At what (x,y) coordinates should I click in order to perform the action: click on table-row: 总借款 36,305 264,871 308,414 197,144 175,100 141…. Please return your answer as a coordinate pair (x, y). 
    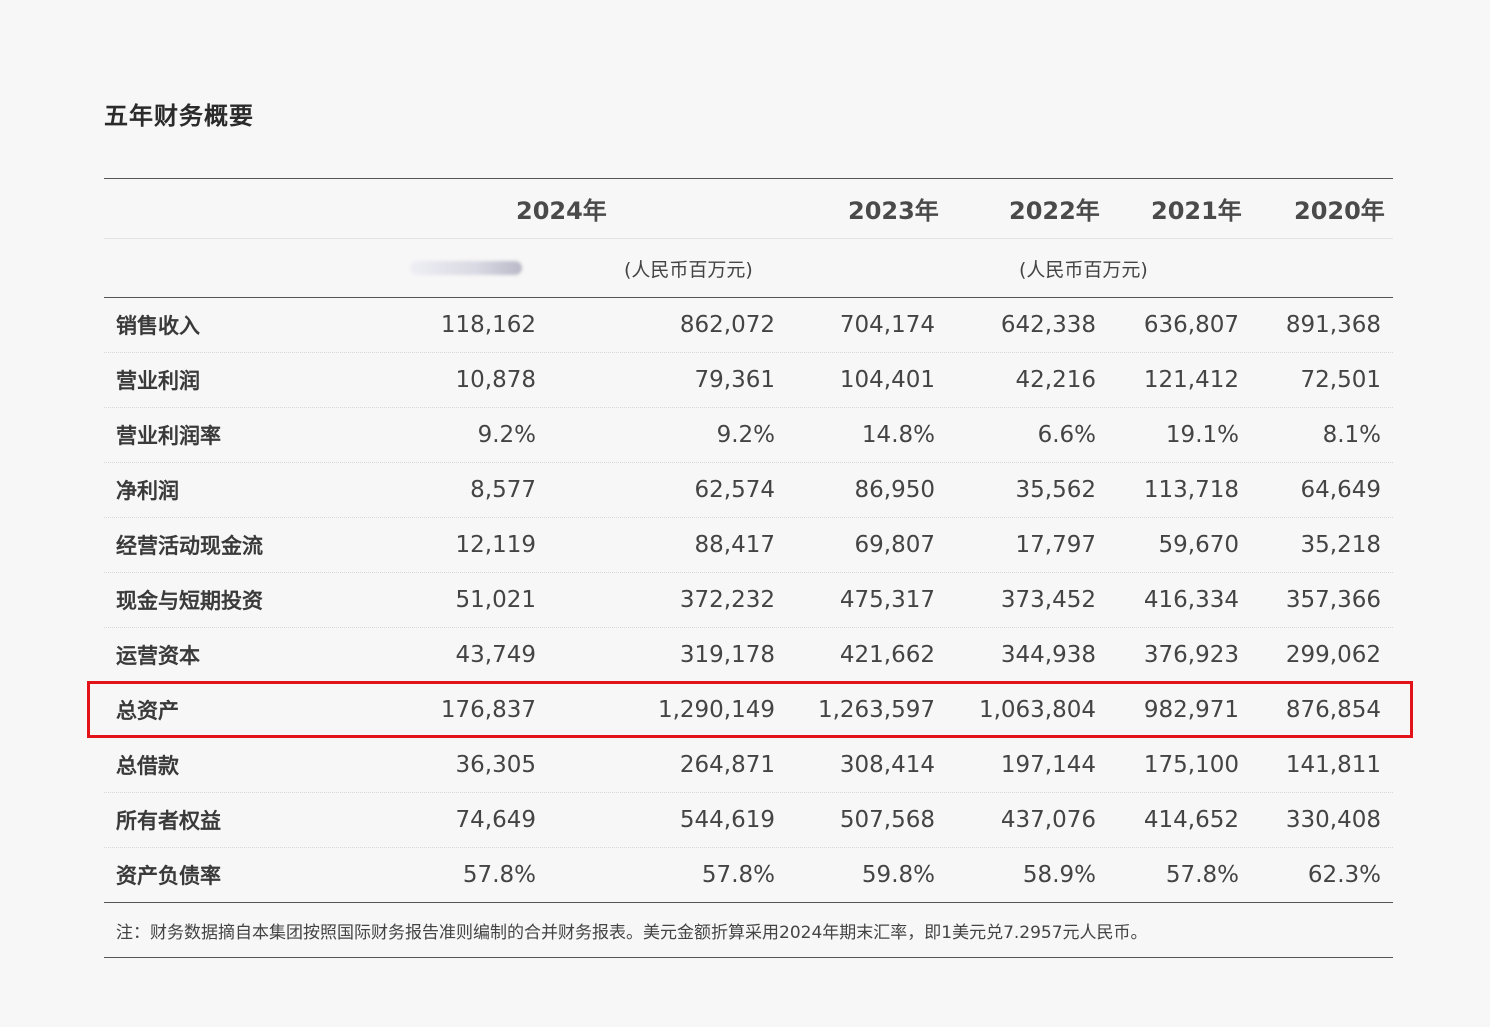
    Looking at the image, I should click on (748, 765).